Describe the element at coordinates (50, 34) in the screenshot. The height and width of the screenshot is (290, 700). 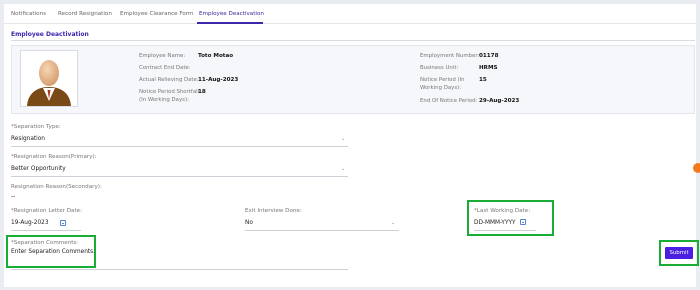
I see `section-title: Employee Deactivation` at that location.